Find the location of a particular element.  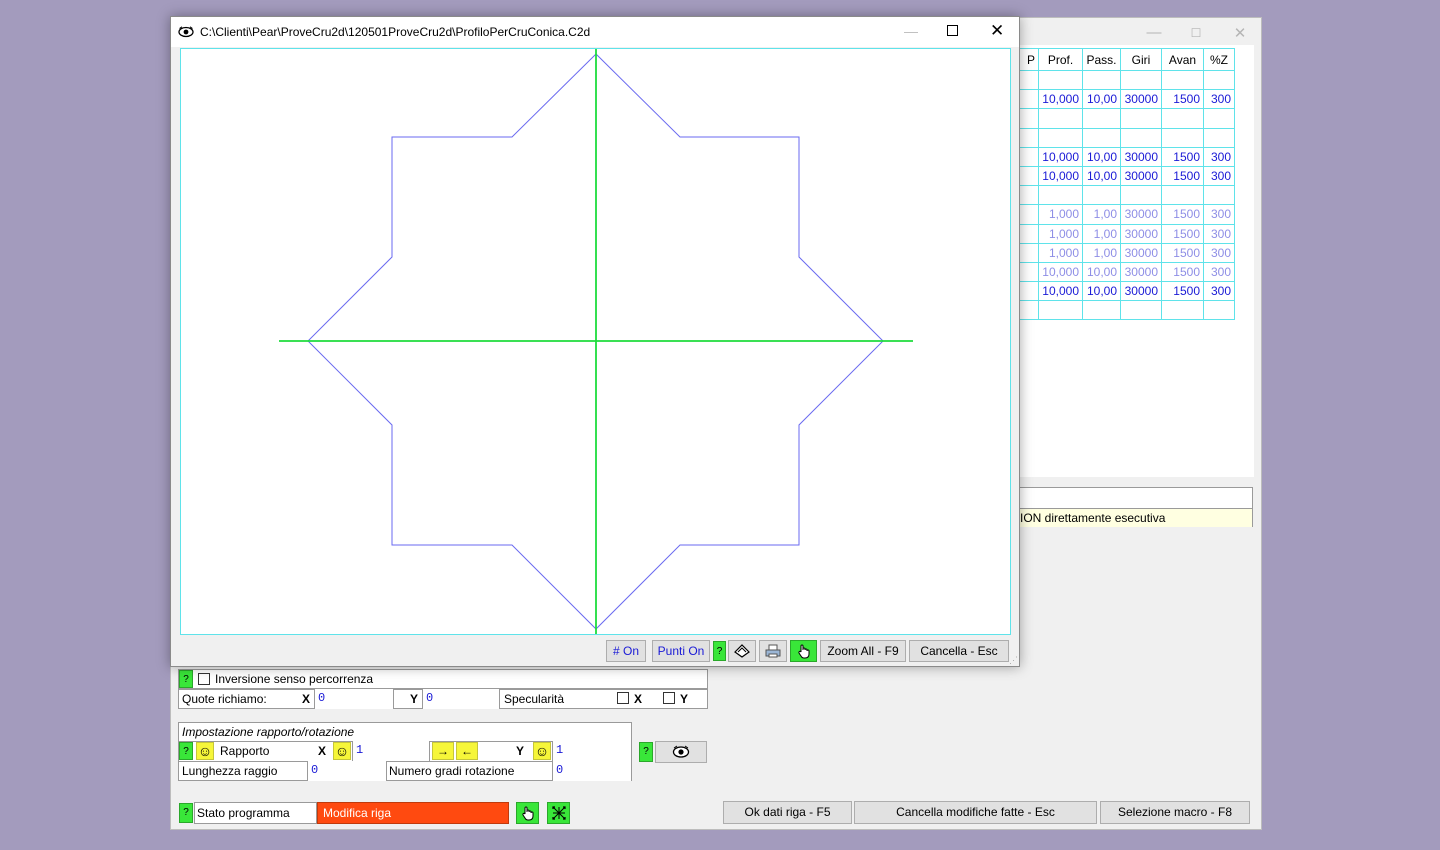

spec-x-checkbox is located at coordinates (623, 698).